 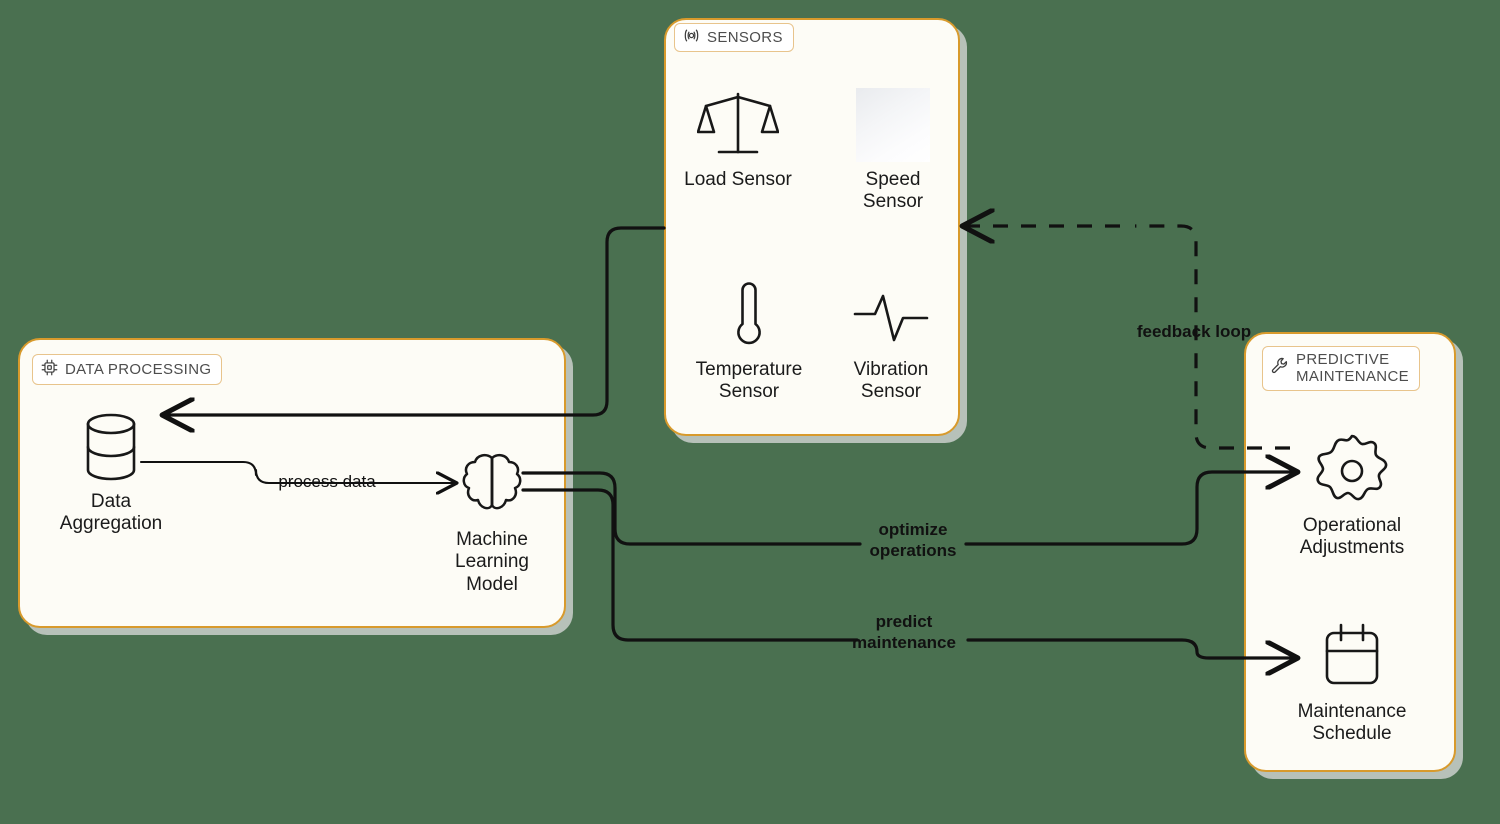 I want to click on waveform-pulse-icon, so click(x=891, y=315).